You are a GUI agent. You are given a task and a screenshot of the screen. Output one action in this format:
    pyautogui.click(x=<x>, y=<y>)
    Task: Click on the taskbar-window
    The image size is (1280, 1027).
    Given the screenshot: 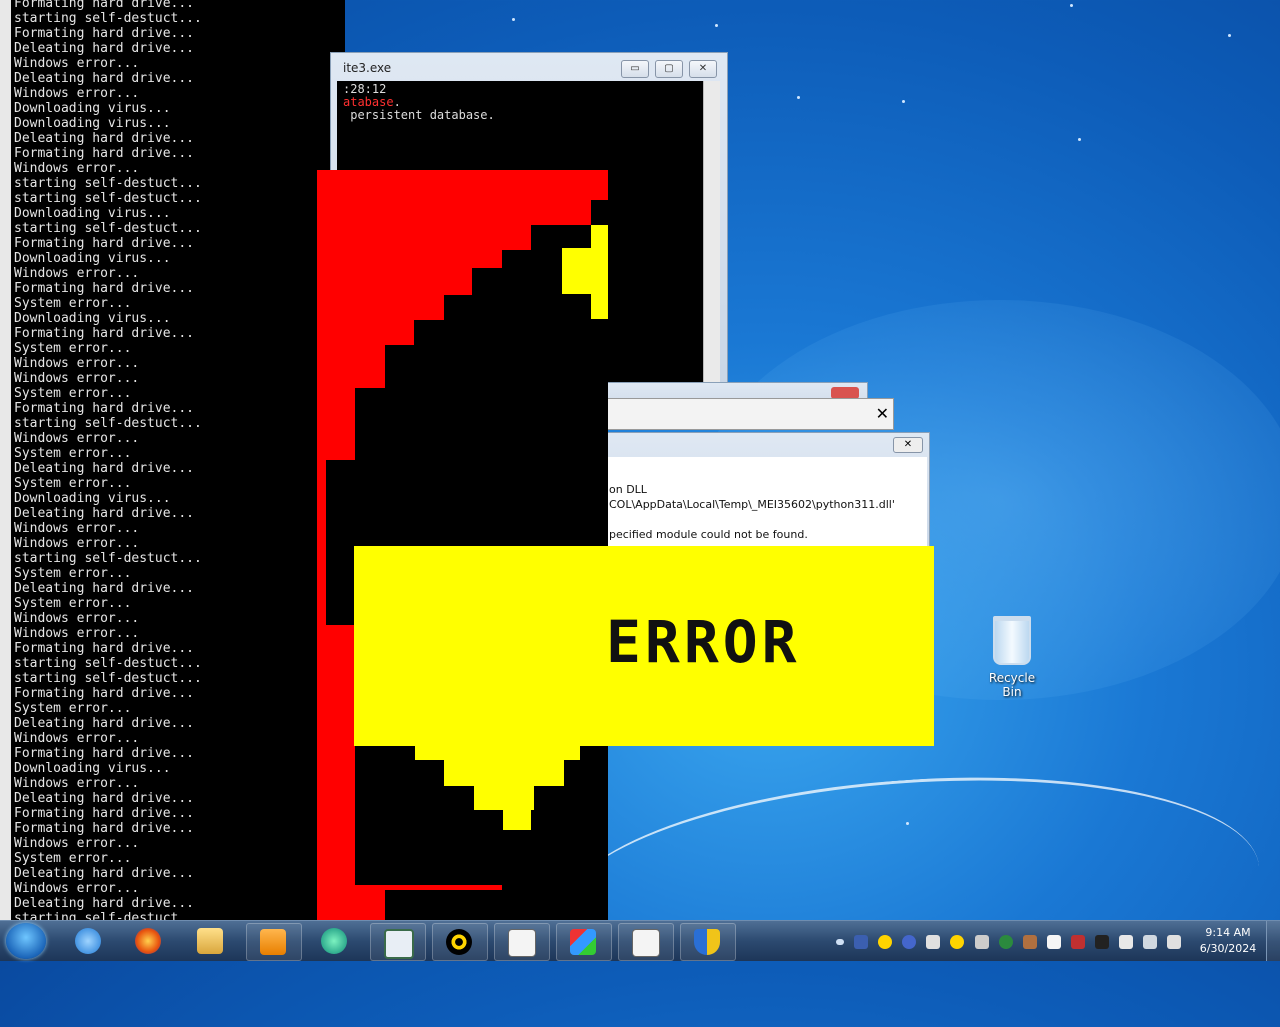 What is the action you would take?
    pyautogui.click(x=398, y=942)
    